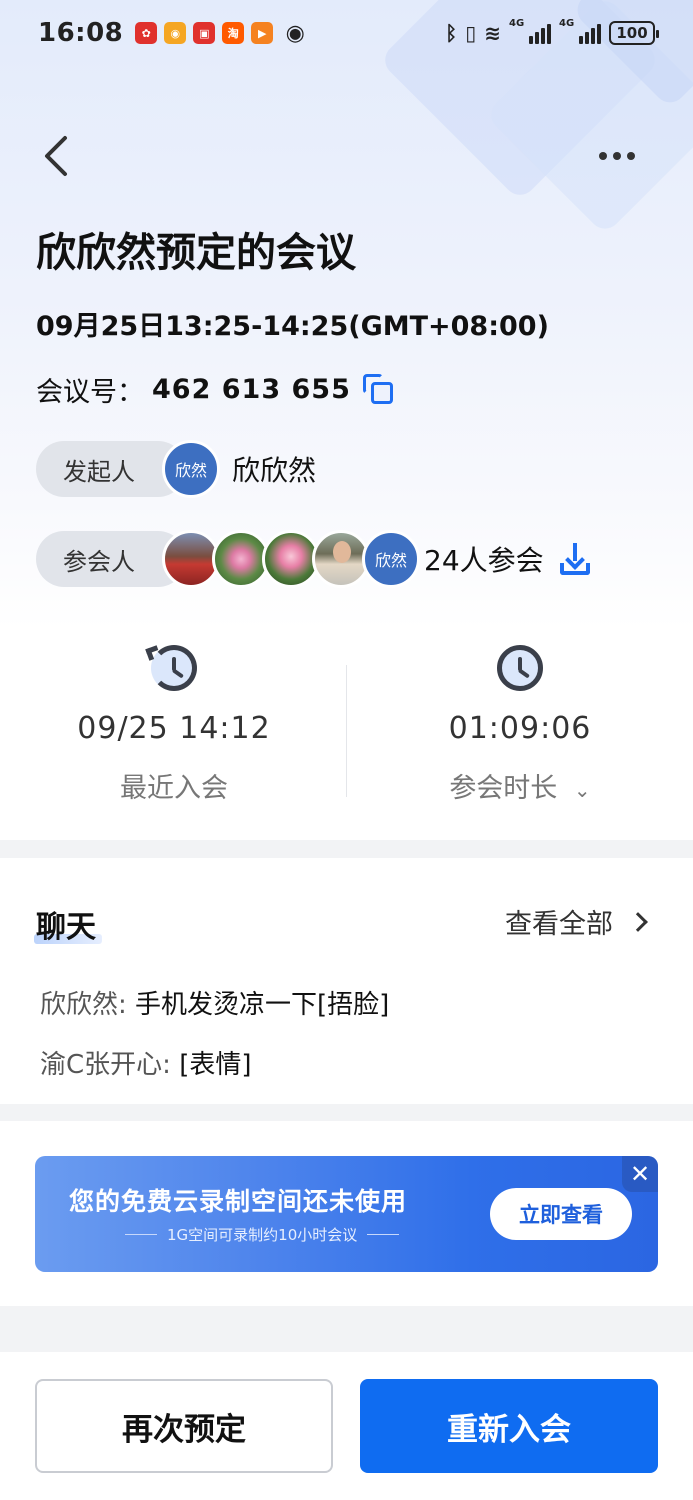  I want to click on duration-stat: 01:09:06 参会时长 ⌄, so click(520, 724).